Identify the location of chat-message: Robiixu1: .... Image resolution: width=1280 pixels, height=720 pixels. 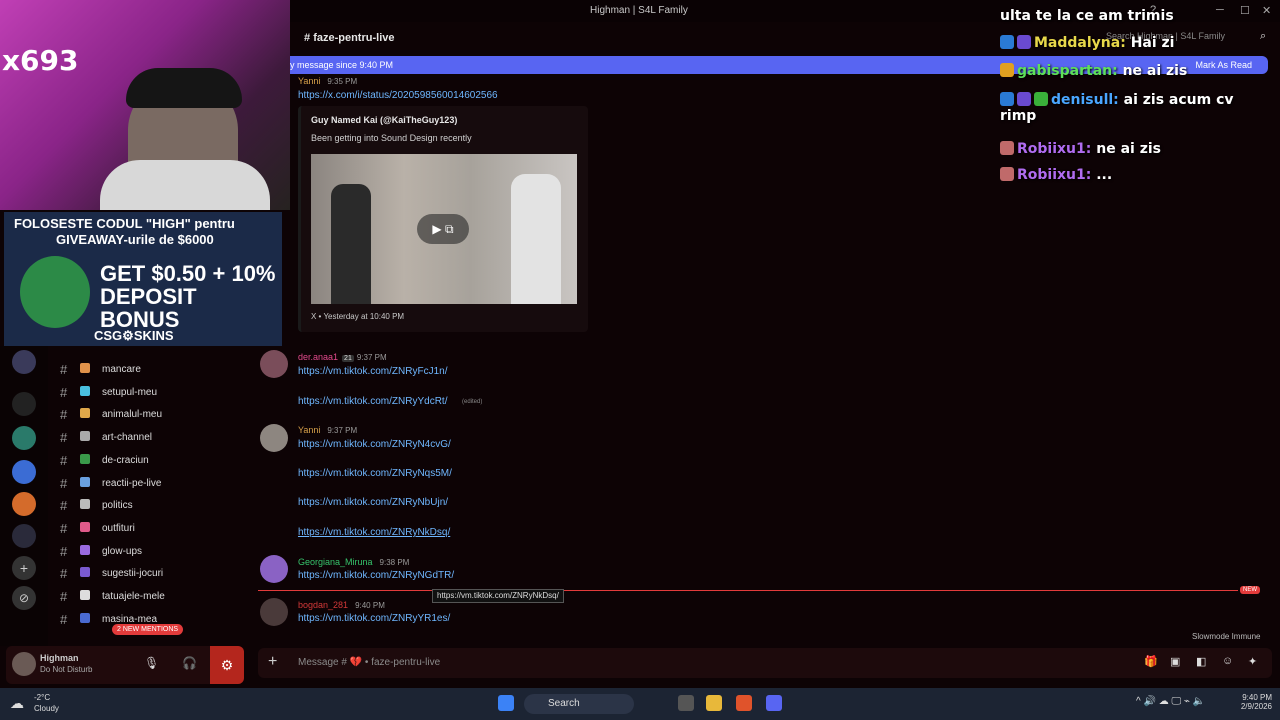
(1056, 175).